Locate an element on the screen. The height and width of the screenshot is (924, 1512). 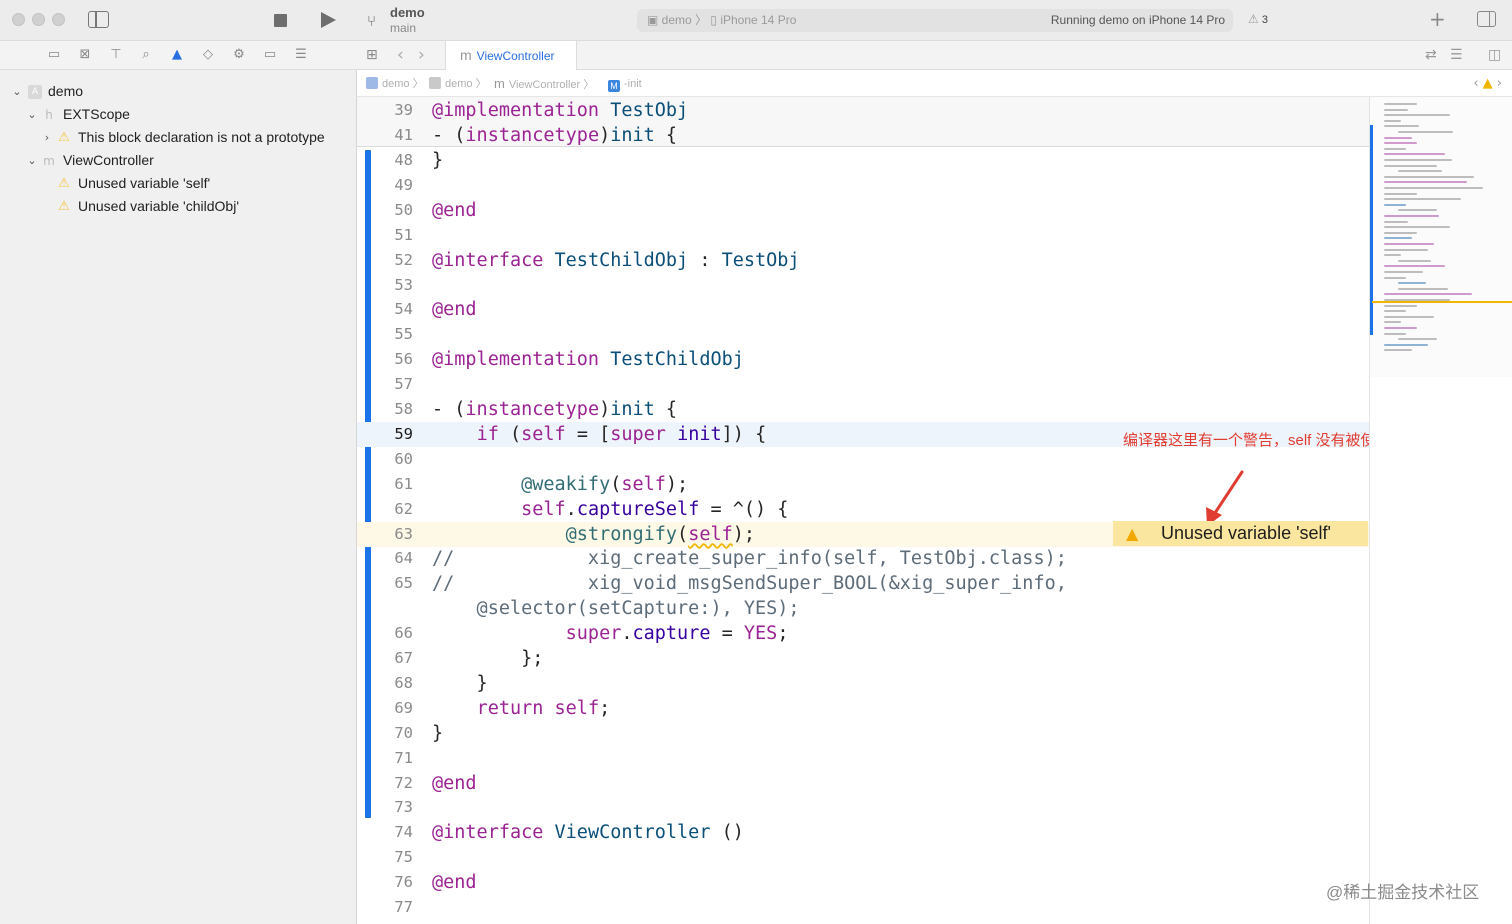
run-icon is located at coordinates (328, 20).